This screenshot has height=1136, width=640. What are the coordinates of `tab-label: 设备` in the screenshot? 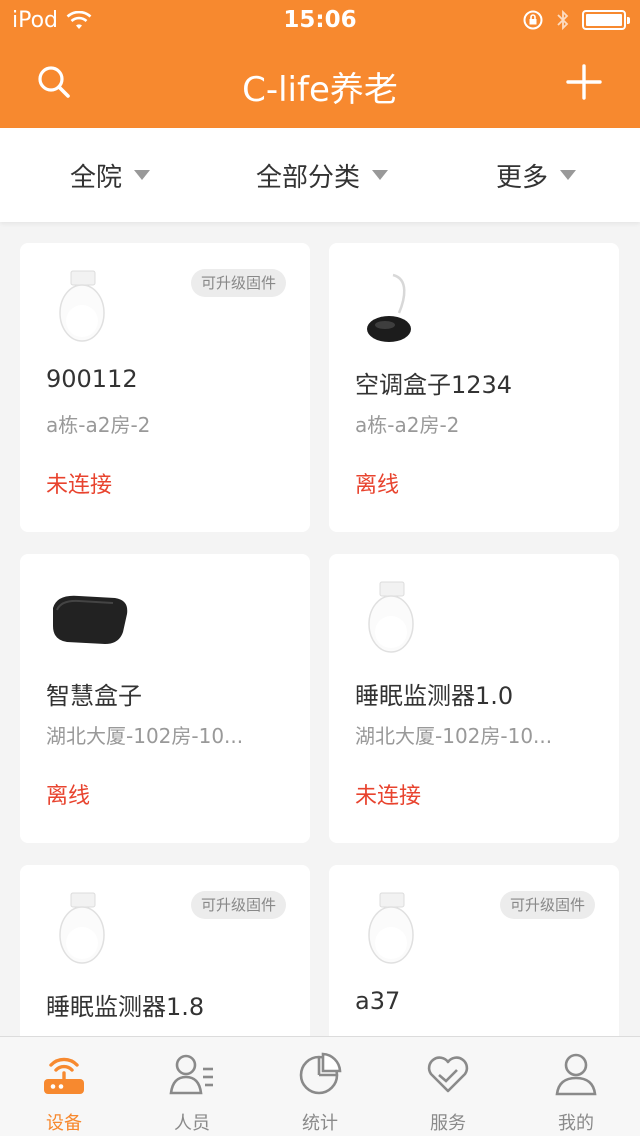 It's located at (64, 1123).